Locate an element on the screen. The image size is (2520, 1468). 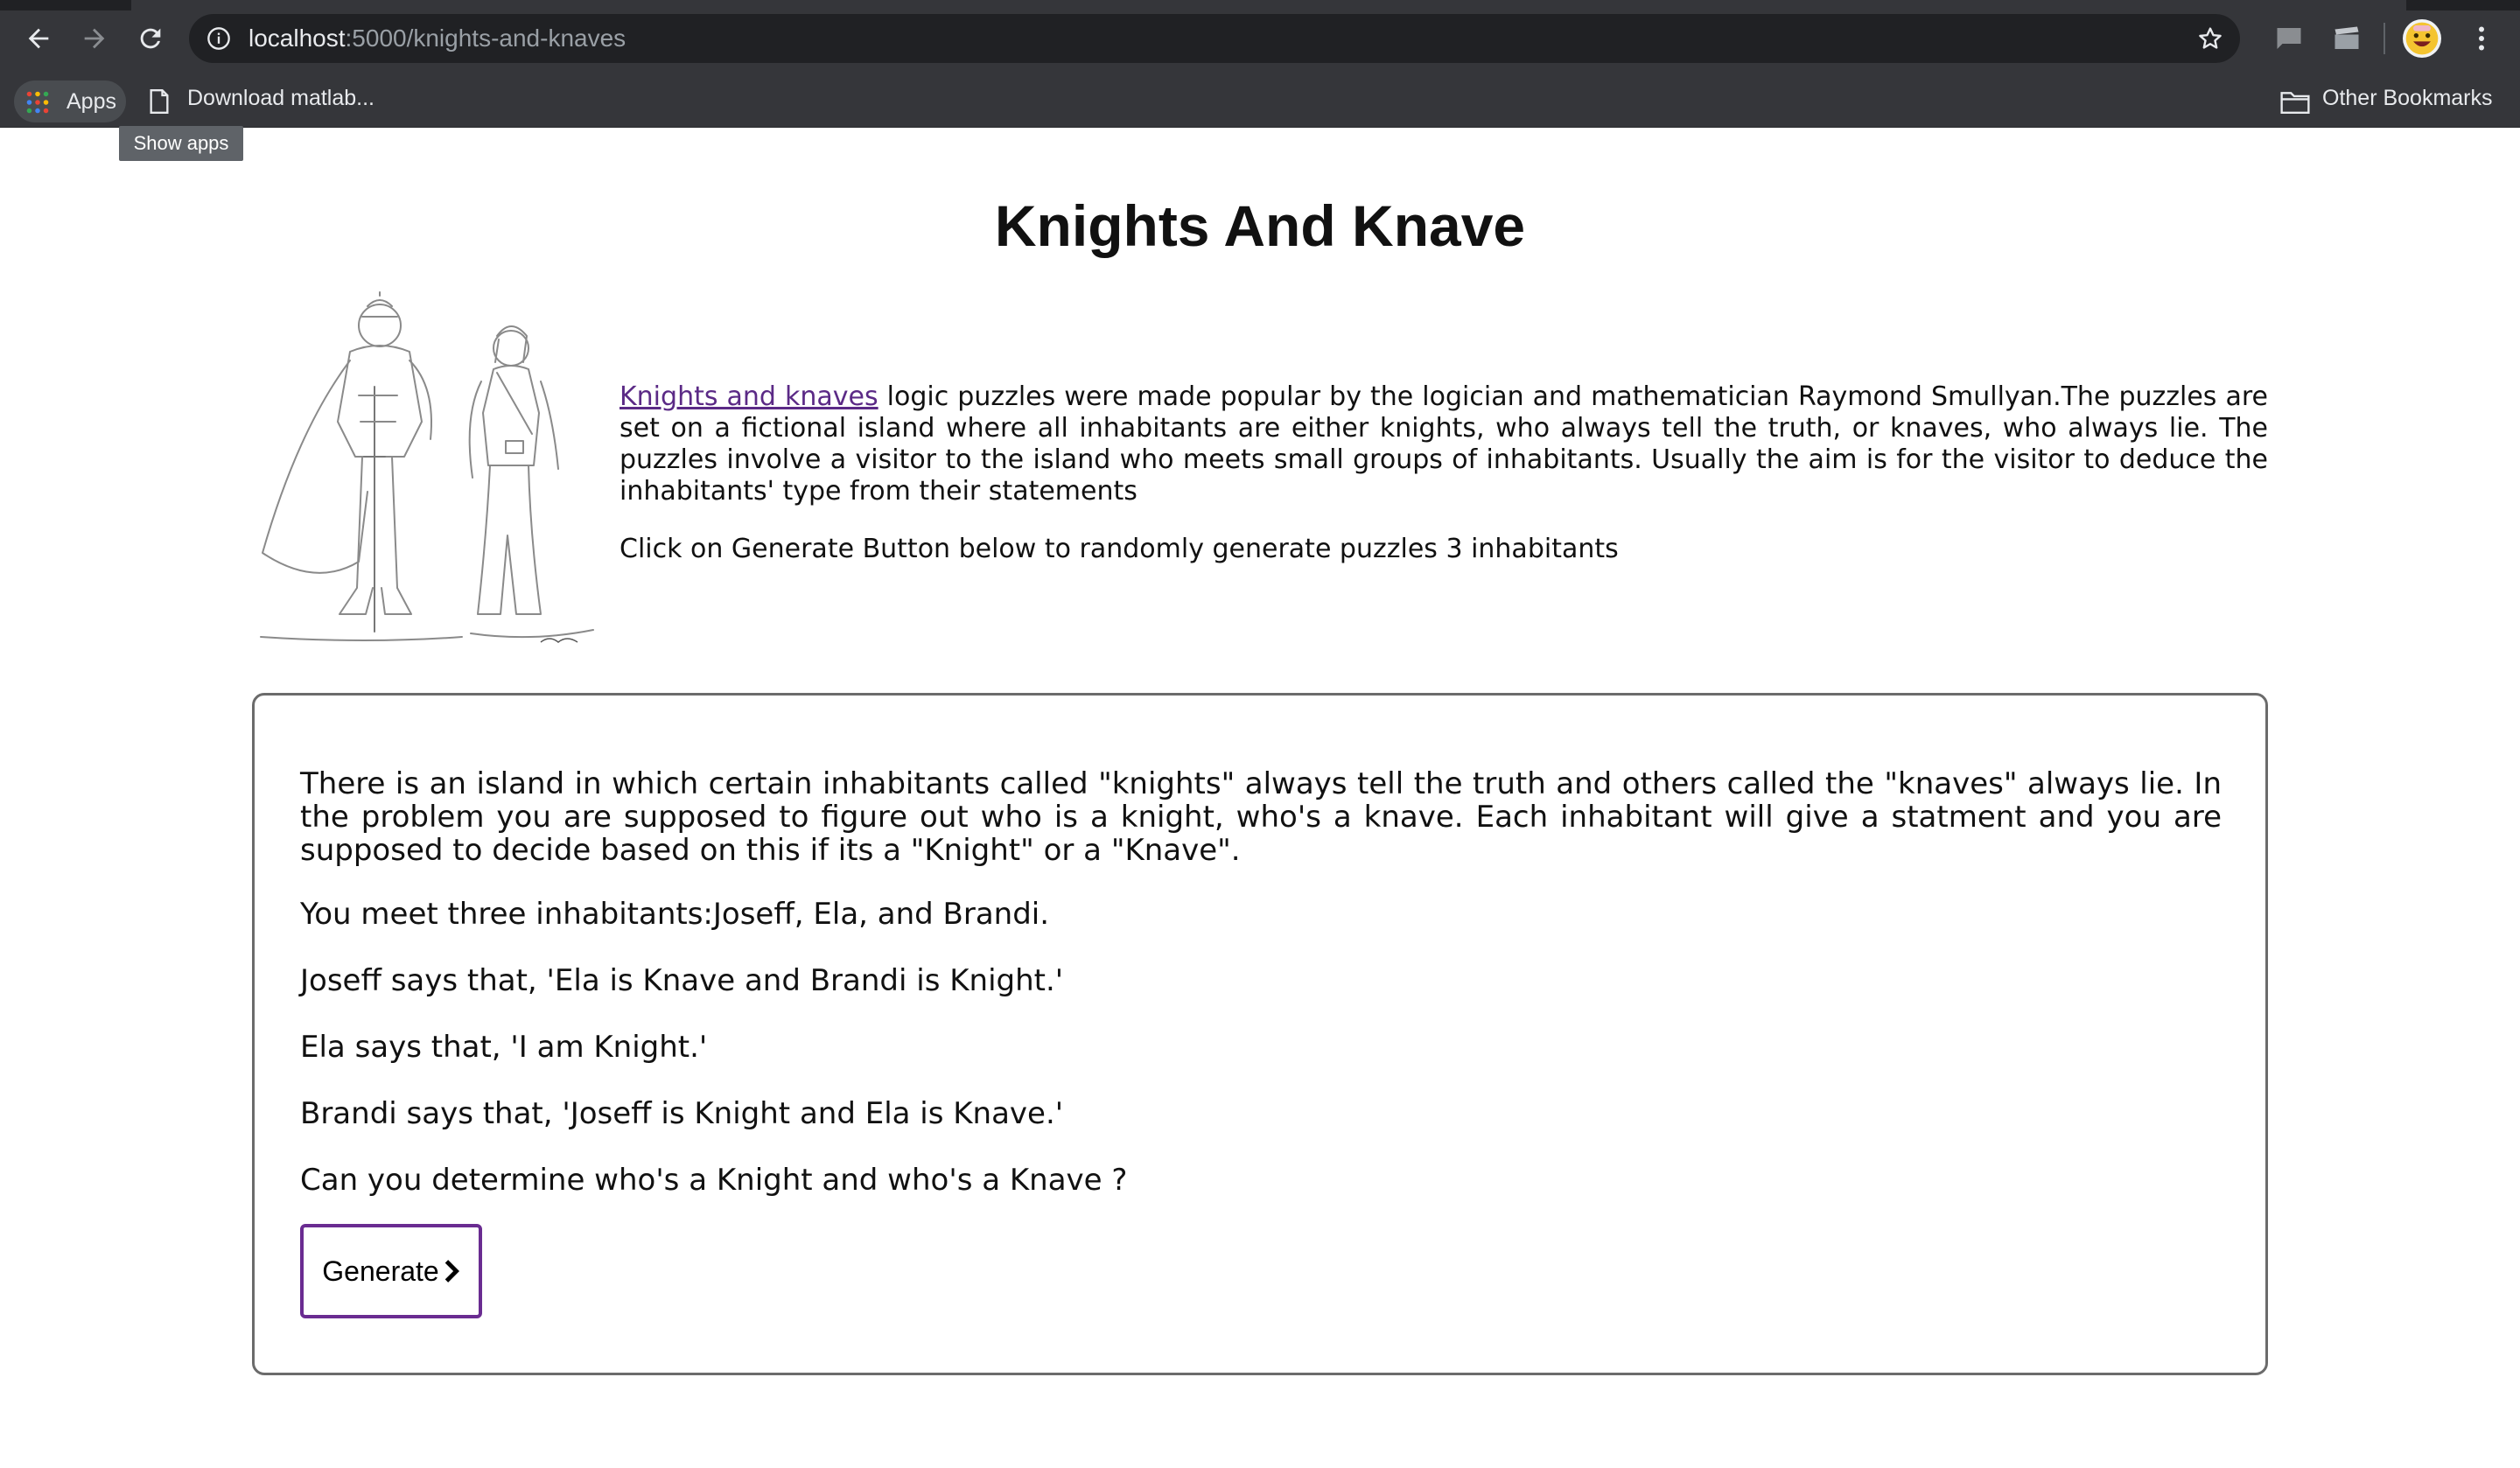
apps-grid-icon is located at coordinates (37, 102).